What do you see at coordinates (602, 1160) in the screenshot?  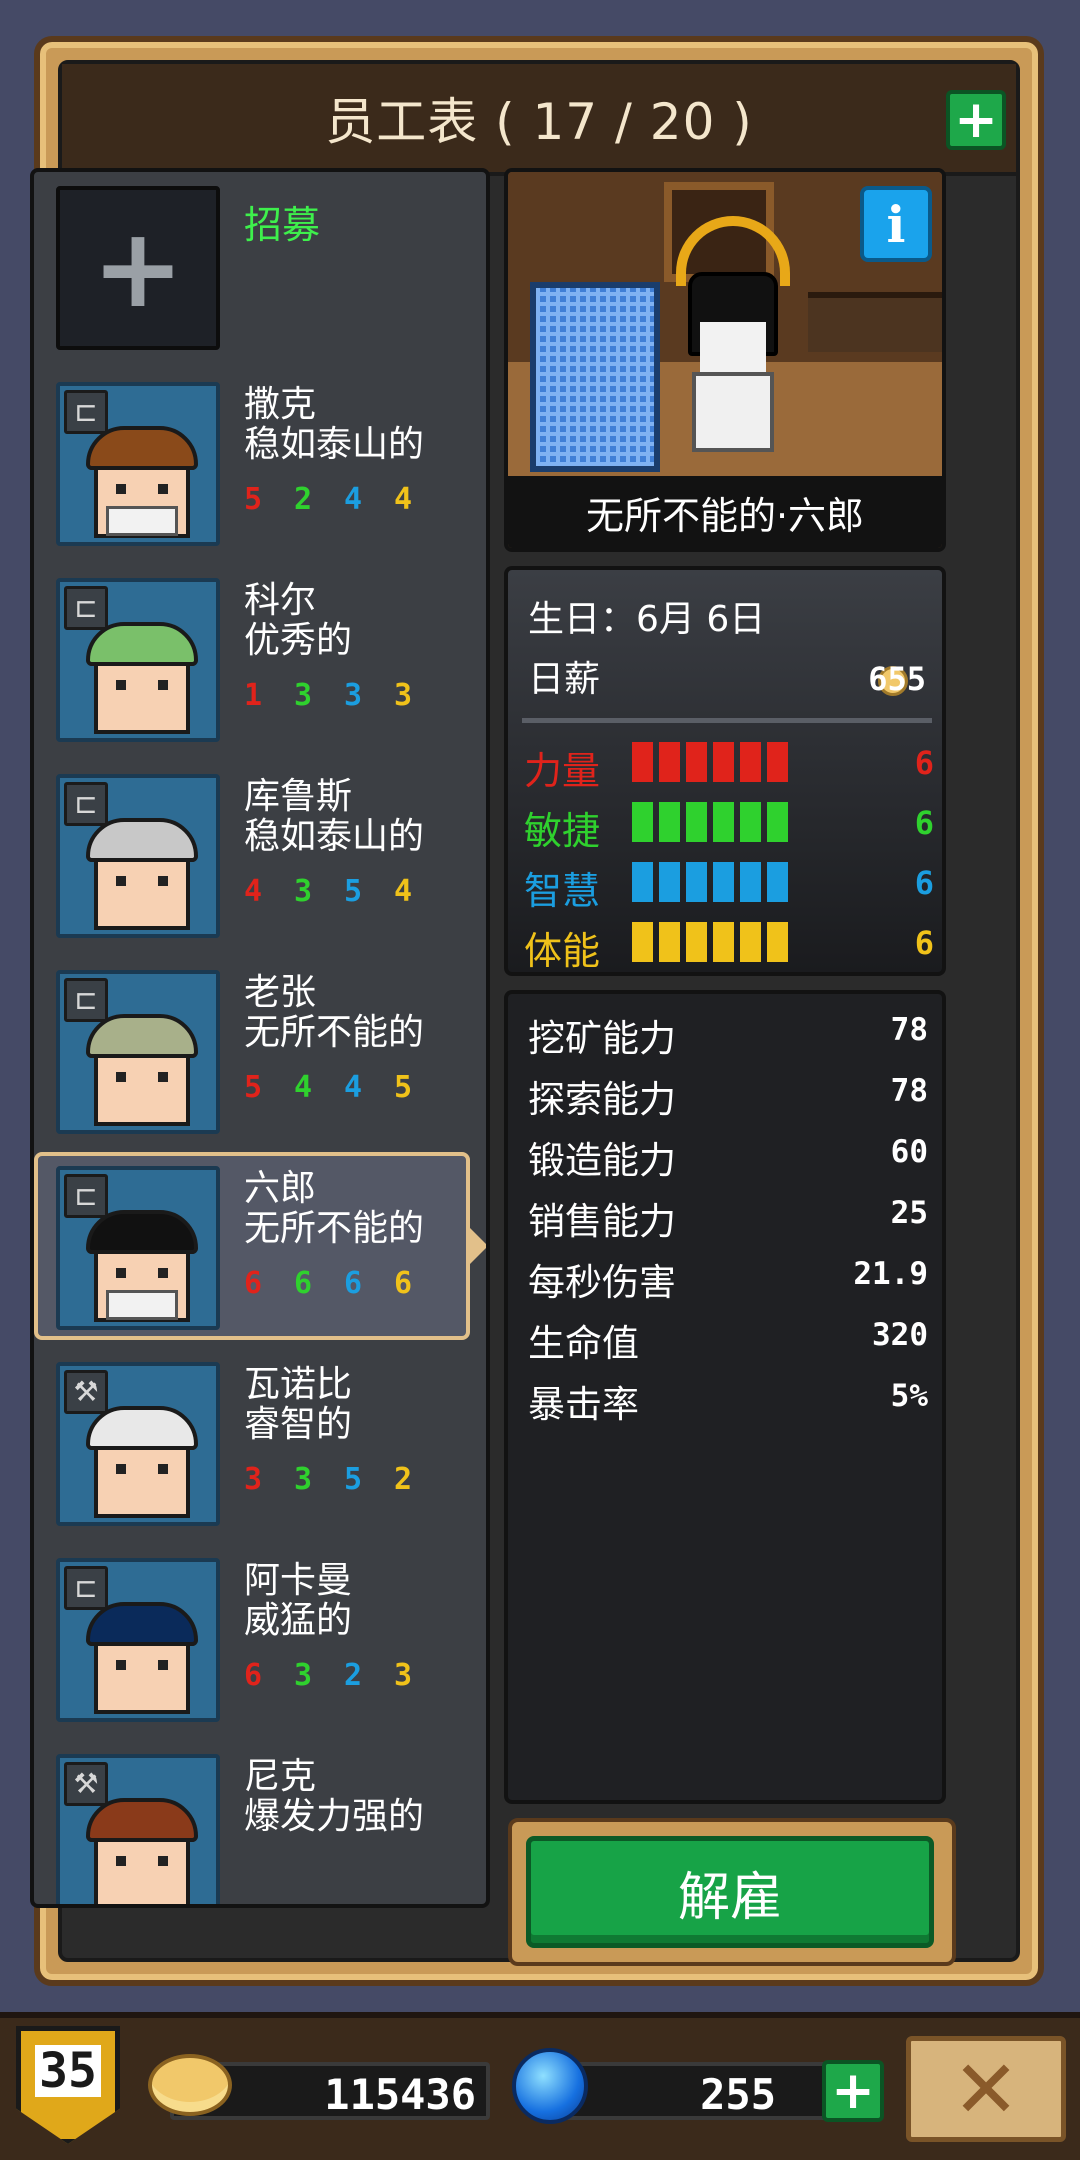 I see `ability-label: 锻造能力` at bounding box center [602, 1160].